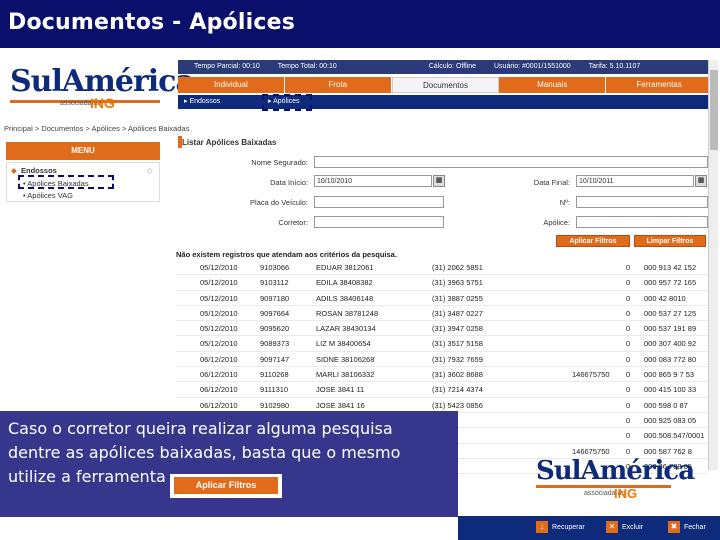 The image size is (720, 540). I want to click on label-segurado: Nome Segurado:, so click(279, 162).